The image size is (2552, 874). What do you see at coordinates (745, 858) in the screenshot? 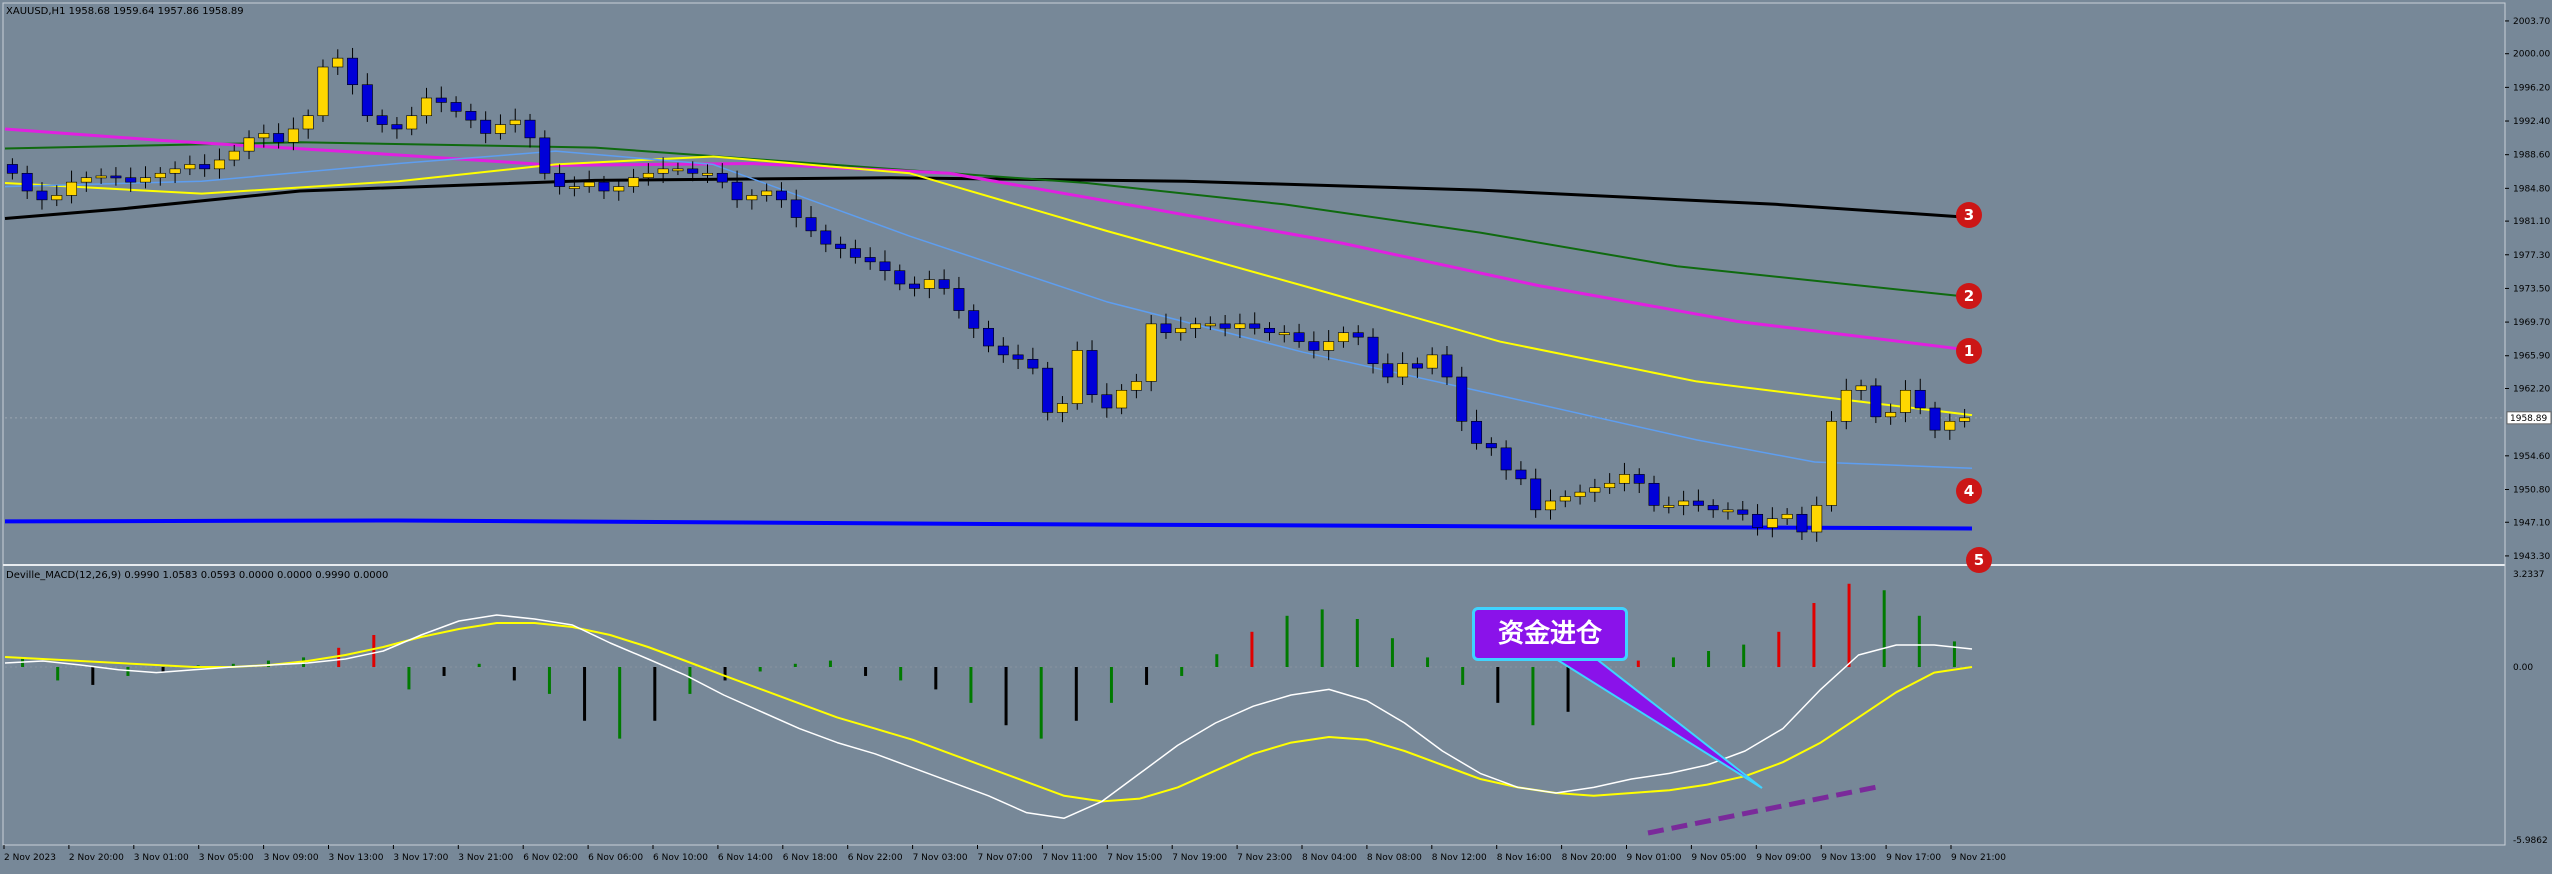
I see `time-tick-label: 6 Nov 14:00` at bounding box center [745, 858].